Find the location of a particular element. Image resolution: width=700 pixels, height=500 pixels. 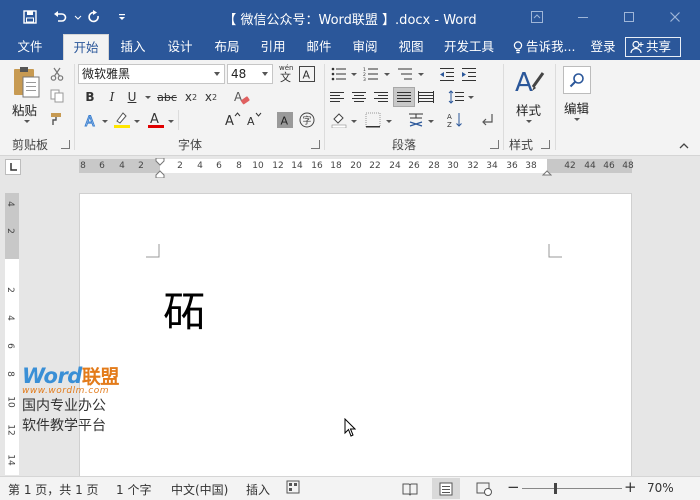

numbering-dropdown-icon is located at coordinates (387, 74).